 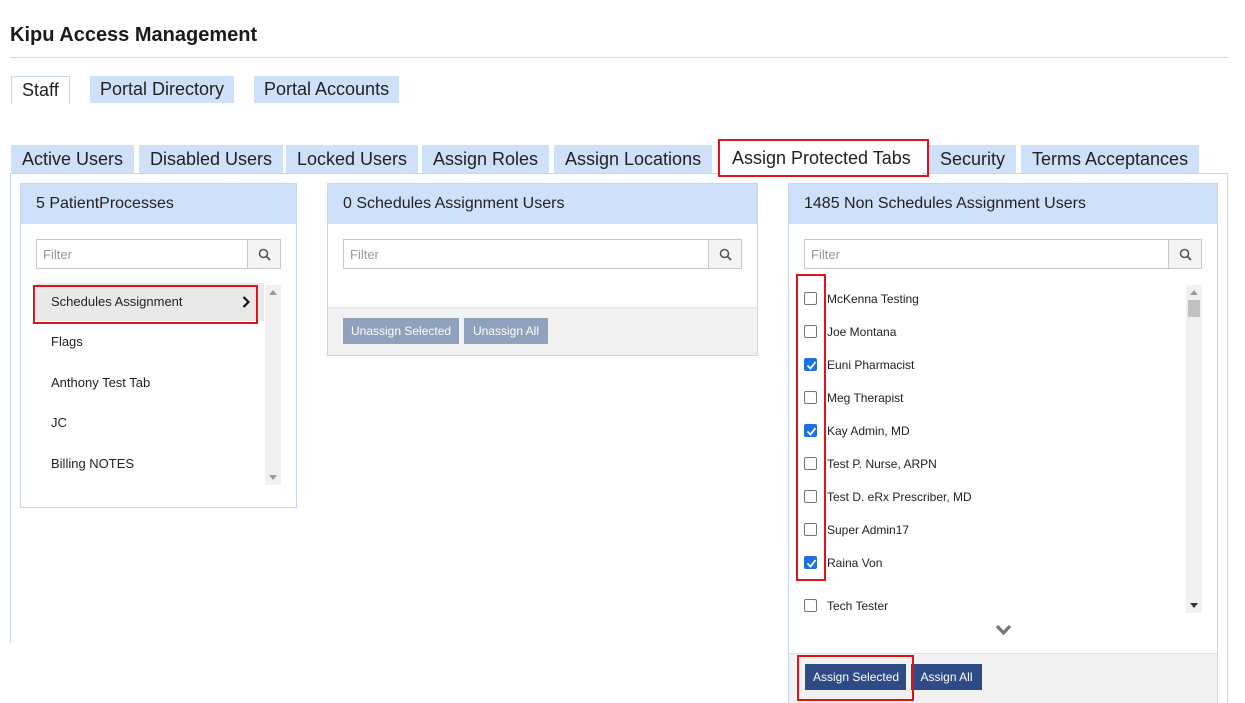 What do you see at coordinates (1003, 204) in the screenshot?
I see `unassigned-users-panel-title: 1485 Non Schedules Assignment Users` at bounding box center [1003, 204].